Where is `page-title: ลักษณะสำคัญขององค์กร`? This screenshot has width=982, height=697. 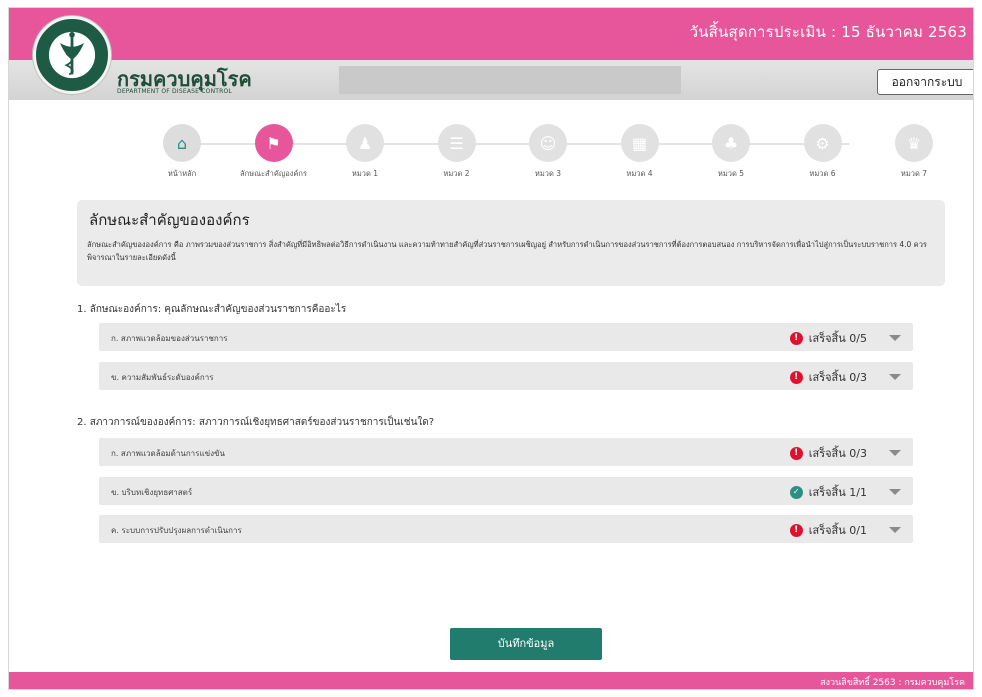 page-title: ลักษณะสำคัญขององค์กร is located at coordinates (169, 220).